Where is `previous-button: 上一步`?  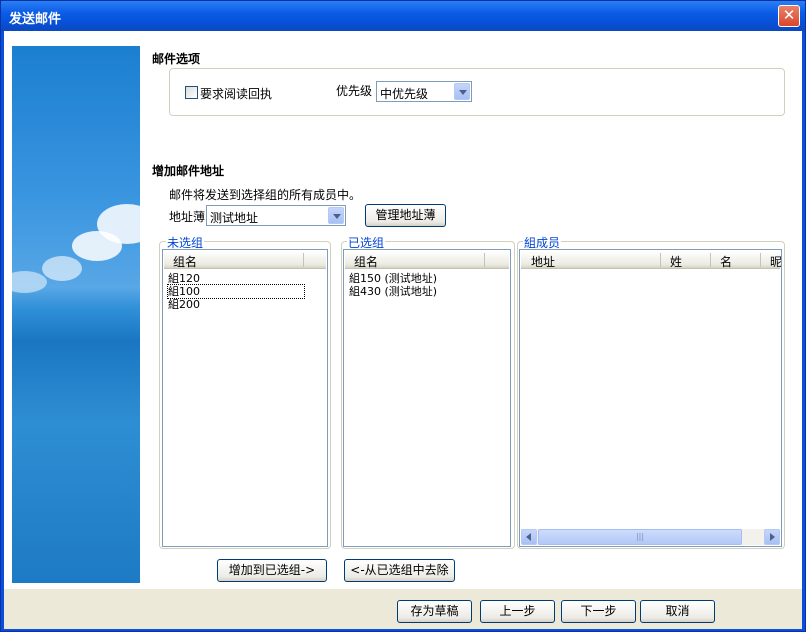
previous-button: 上一步 is located at coordinates (517, 611).